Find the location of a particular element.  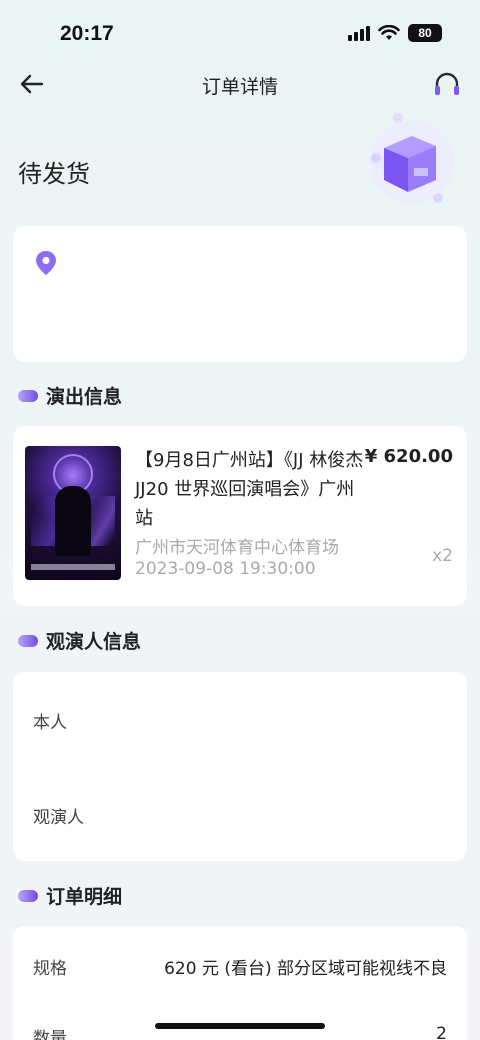

status-time: 20:17 is located at coordinates (87, 33).